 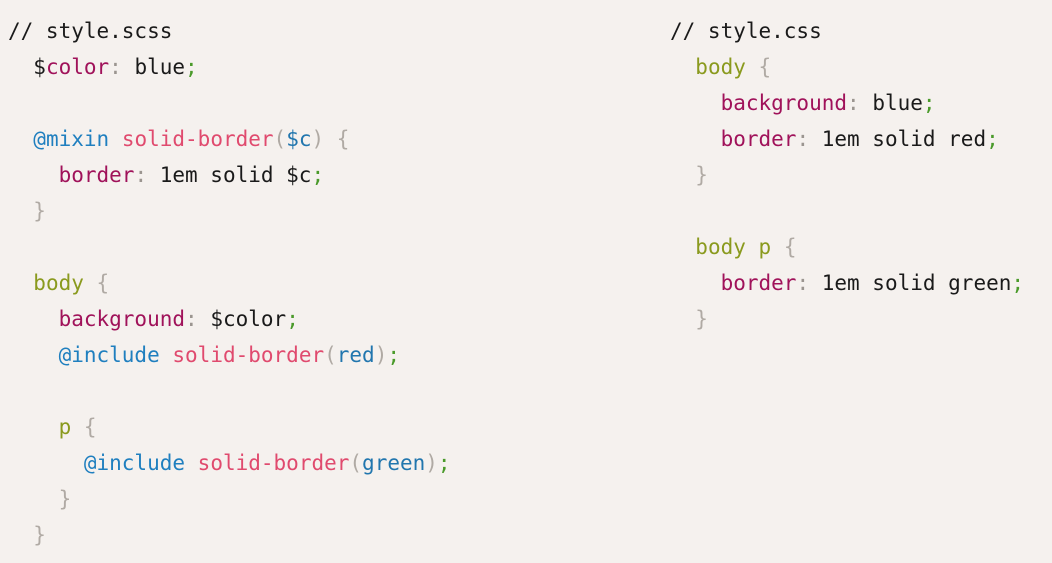 I want to click on code-token-arg: red, so click(x=355, y=355).